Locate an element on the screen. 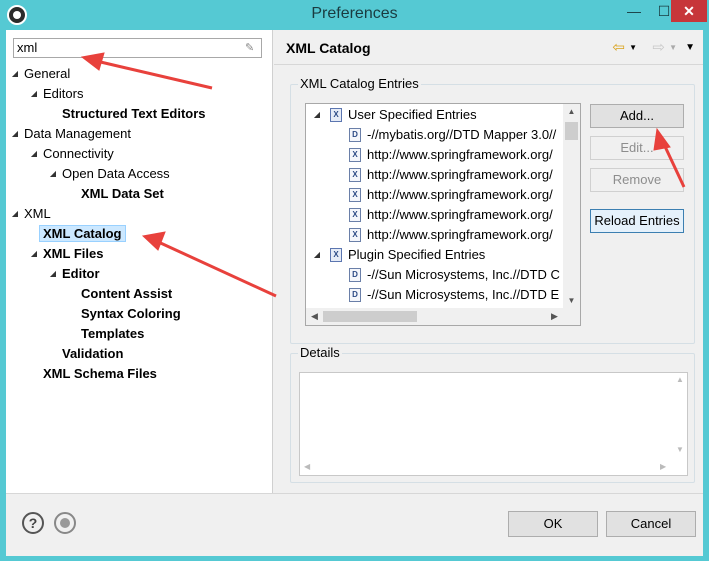 The height and width of the screenshot is (561, 709). tree-item-label: XML is located at coordinates (37, 213).